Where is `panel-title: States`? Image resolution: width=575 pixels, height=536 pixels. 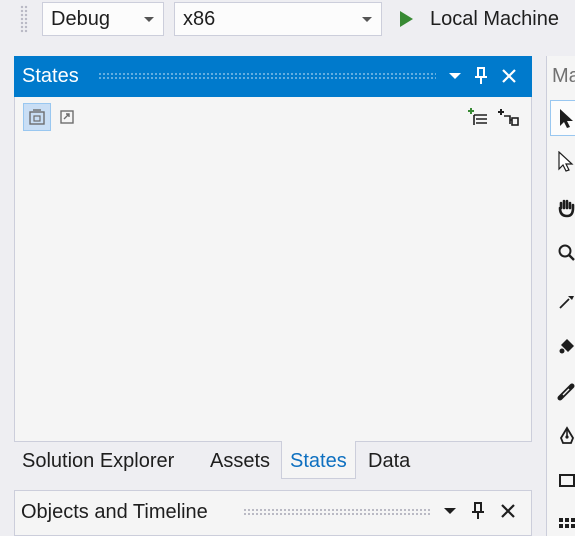 panel-title: States is located at coordinates (50, 76).